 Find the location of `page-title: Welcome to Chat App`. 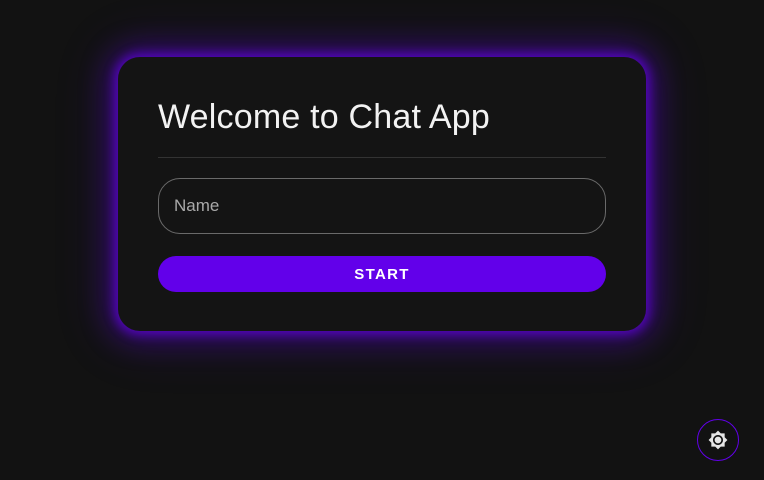

page-title: Welcome to Chat App is located at coordinates (324, 117).